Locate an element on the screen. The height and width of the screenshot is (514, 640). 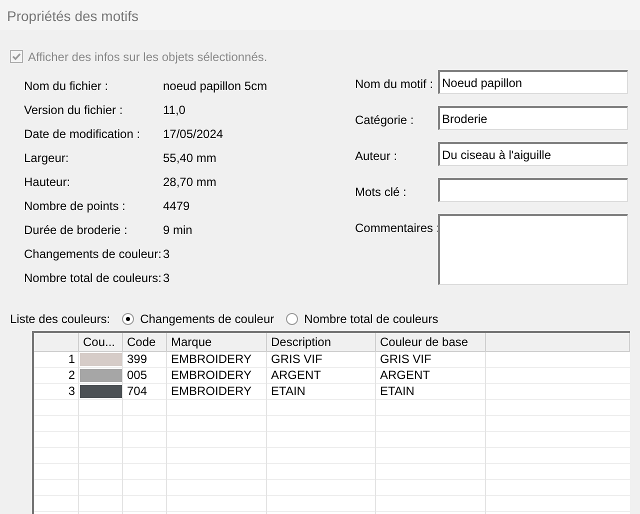
table-cell-text: 399 is located at coordinates (137, 360).